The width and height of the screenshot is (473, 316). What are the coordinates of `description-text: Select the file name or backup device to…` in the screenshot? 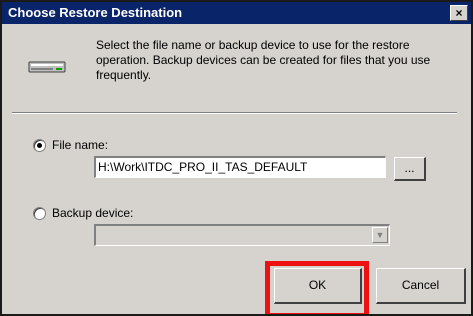 It's located at (263, 60).